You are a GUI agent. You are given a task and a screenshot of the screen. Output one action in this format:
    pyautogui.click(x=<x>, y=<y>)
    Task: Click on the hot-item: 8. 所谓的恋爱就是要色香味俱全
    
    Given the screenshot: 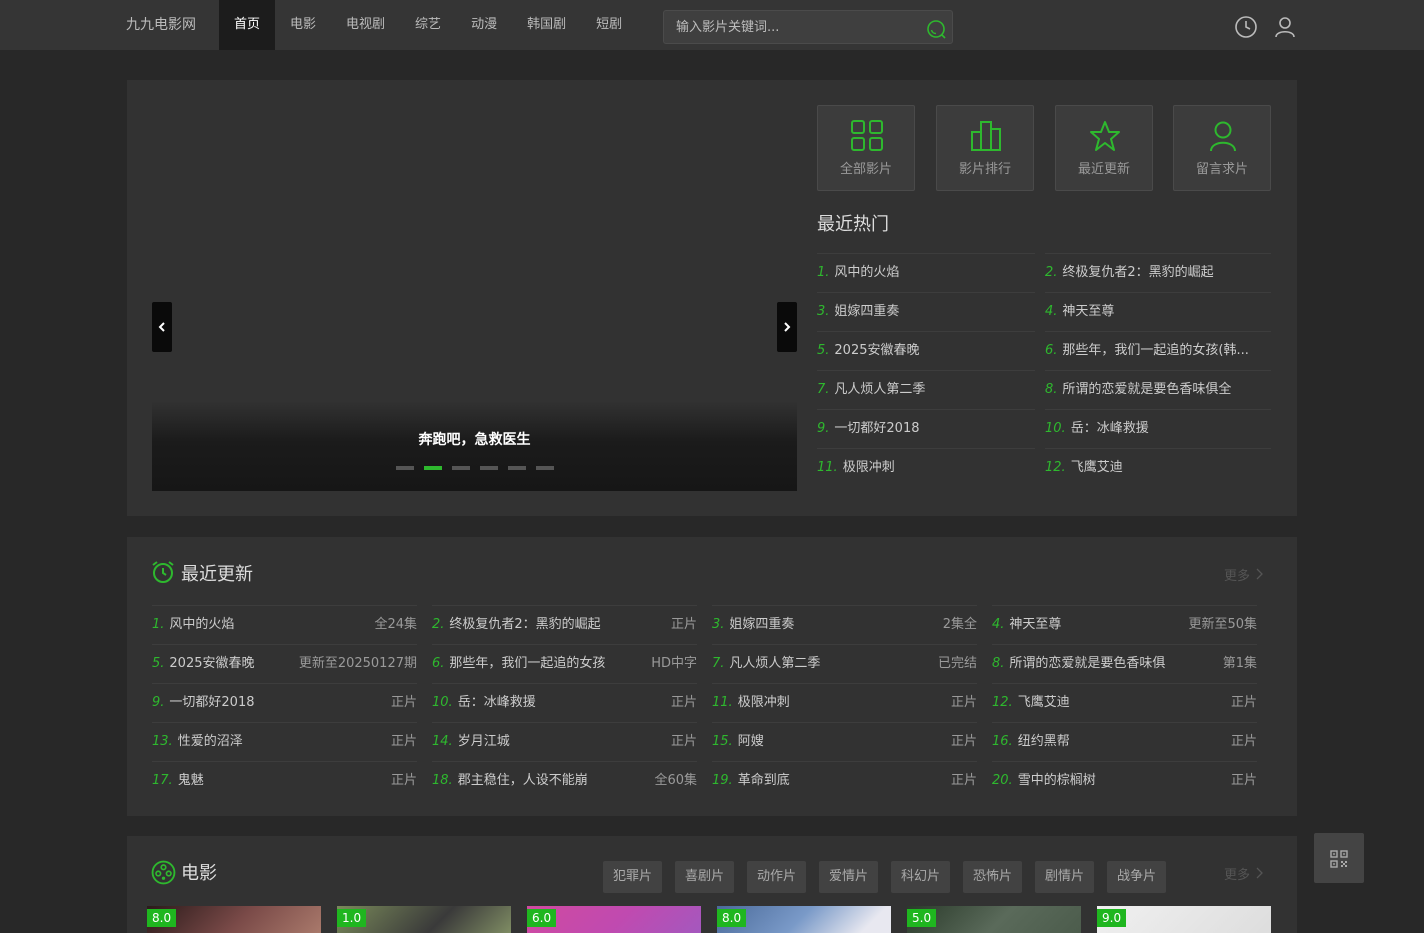 What is the action you would take?
    pyautogui.click(x=1158, y=389)
    